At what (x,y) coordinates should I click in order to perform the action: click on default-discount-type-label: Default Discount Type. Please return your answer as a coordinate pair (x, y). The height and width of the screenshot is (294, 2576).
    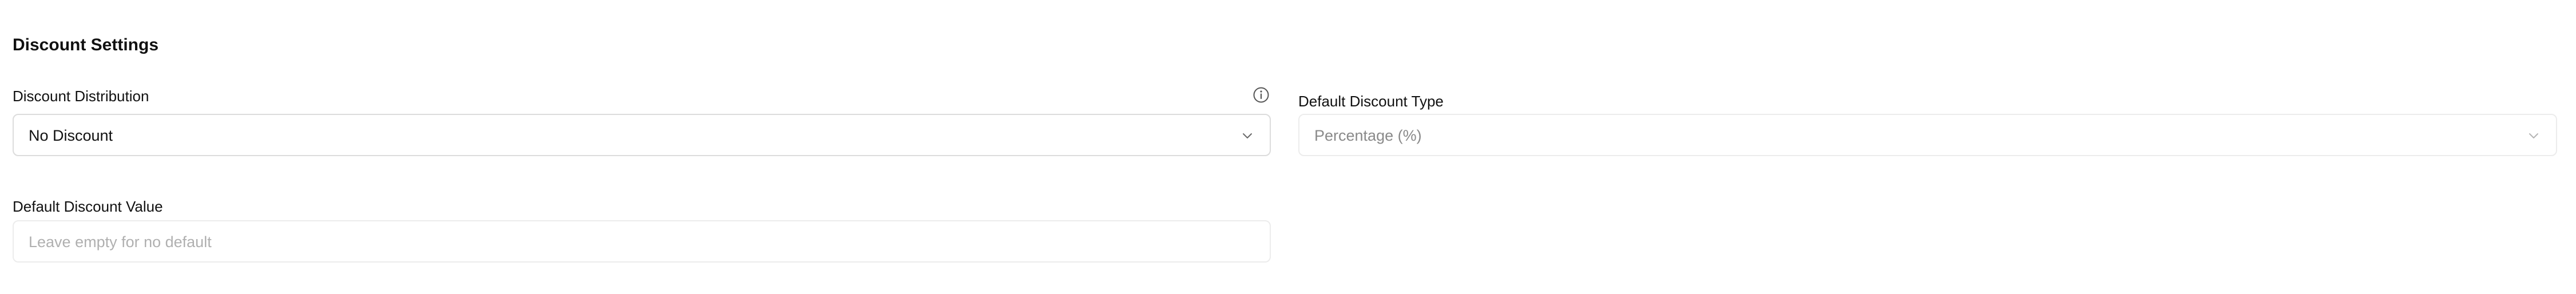
    Looking at the image, I should click on (1371, 101).